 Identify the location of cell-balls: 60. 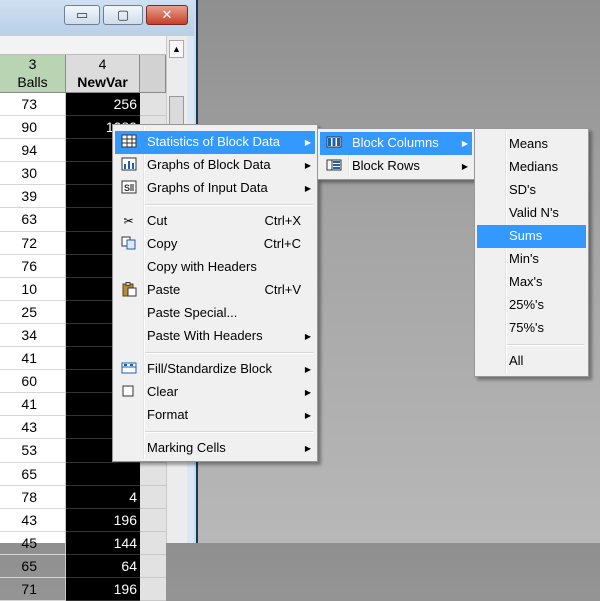
(33, 382).